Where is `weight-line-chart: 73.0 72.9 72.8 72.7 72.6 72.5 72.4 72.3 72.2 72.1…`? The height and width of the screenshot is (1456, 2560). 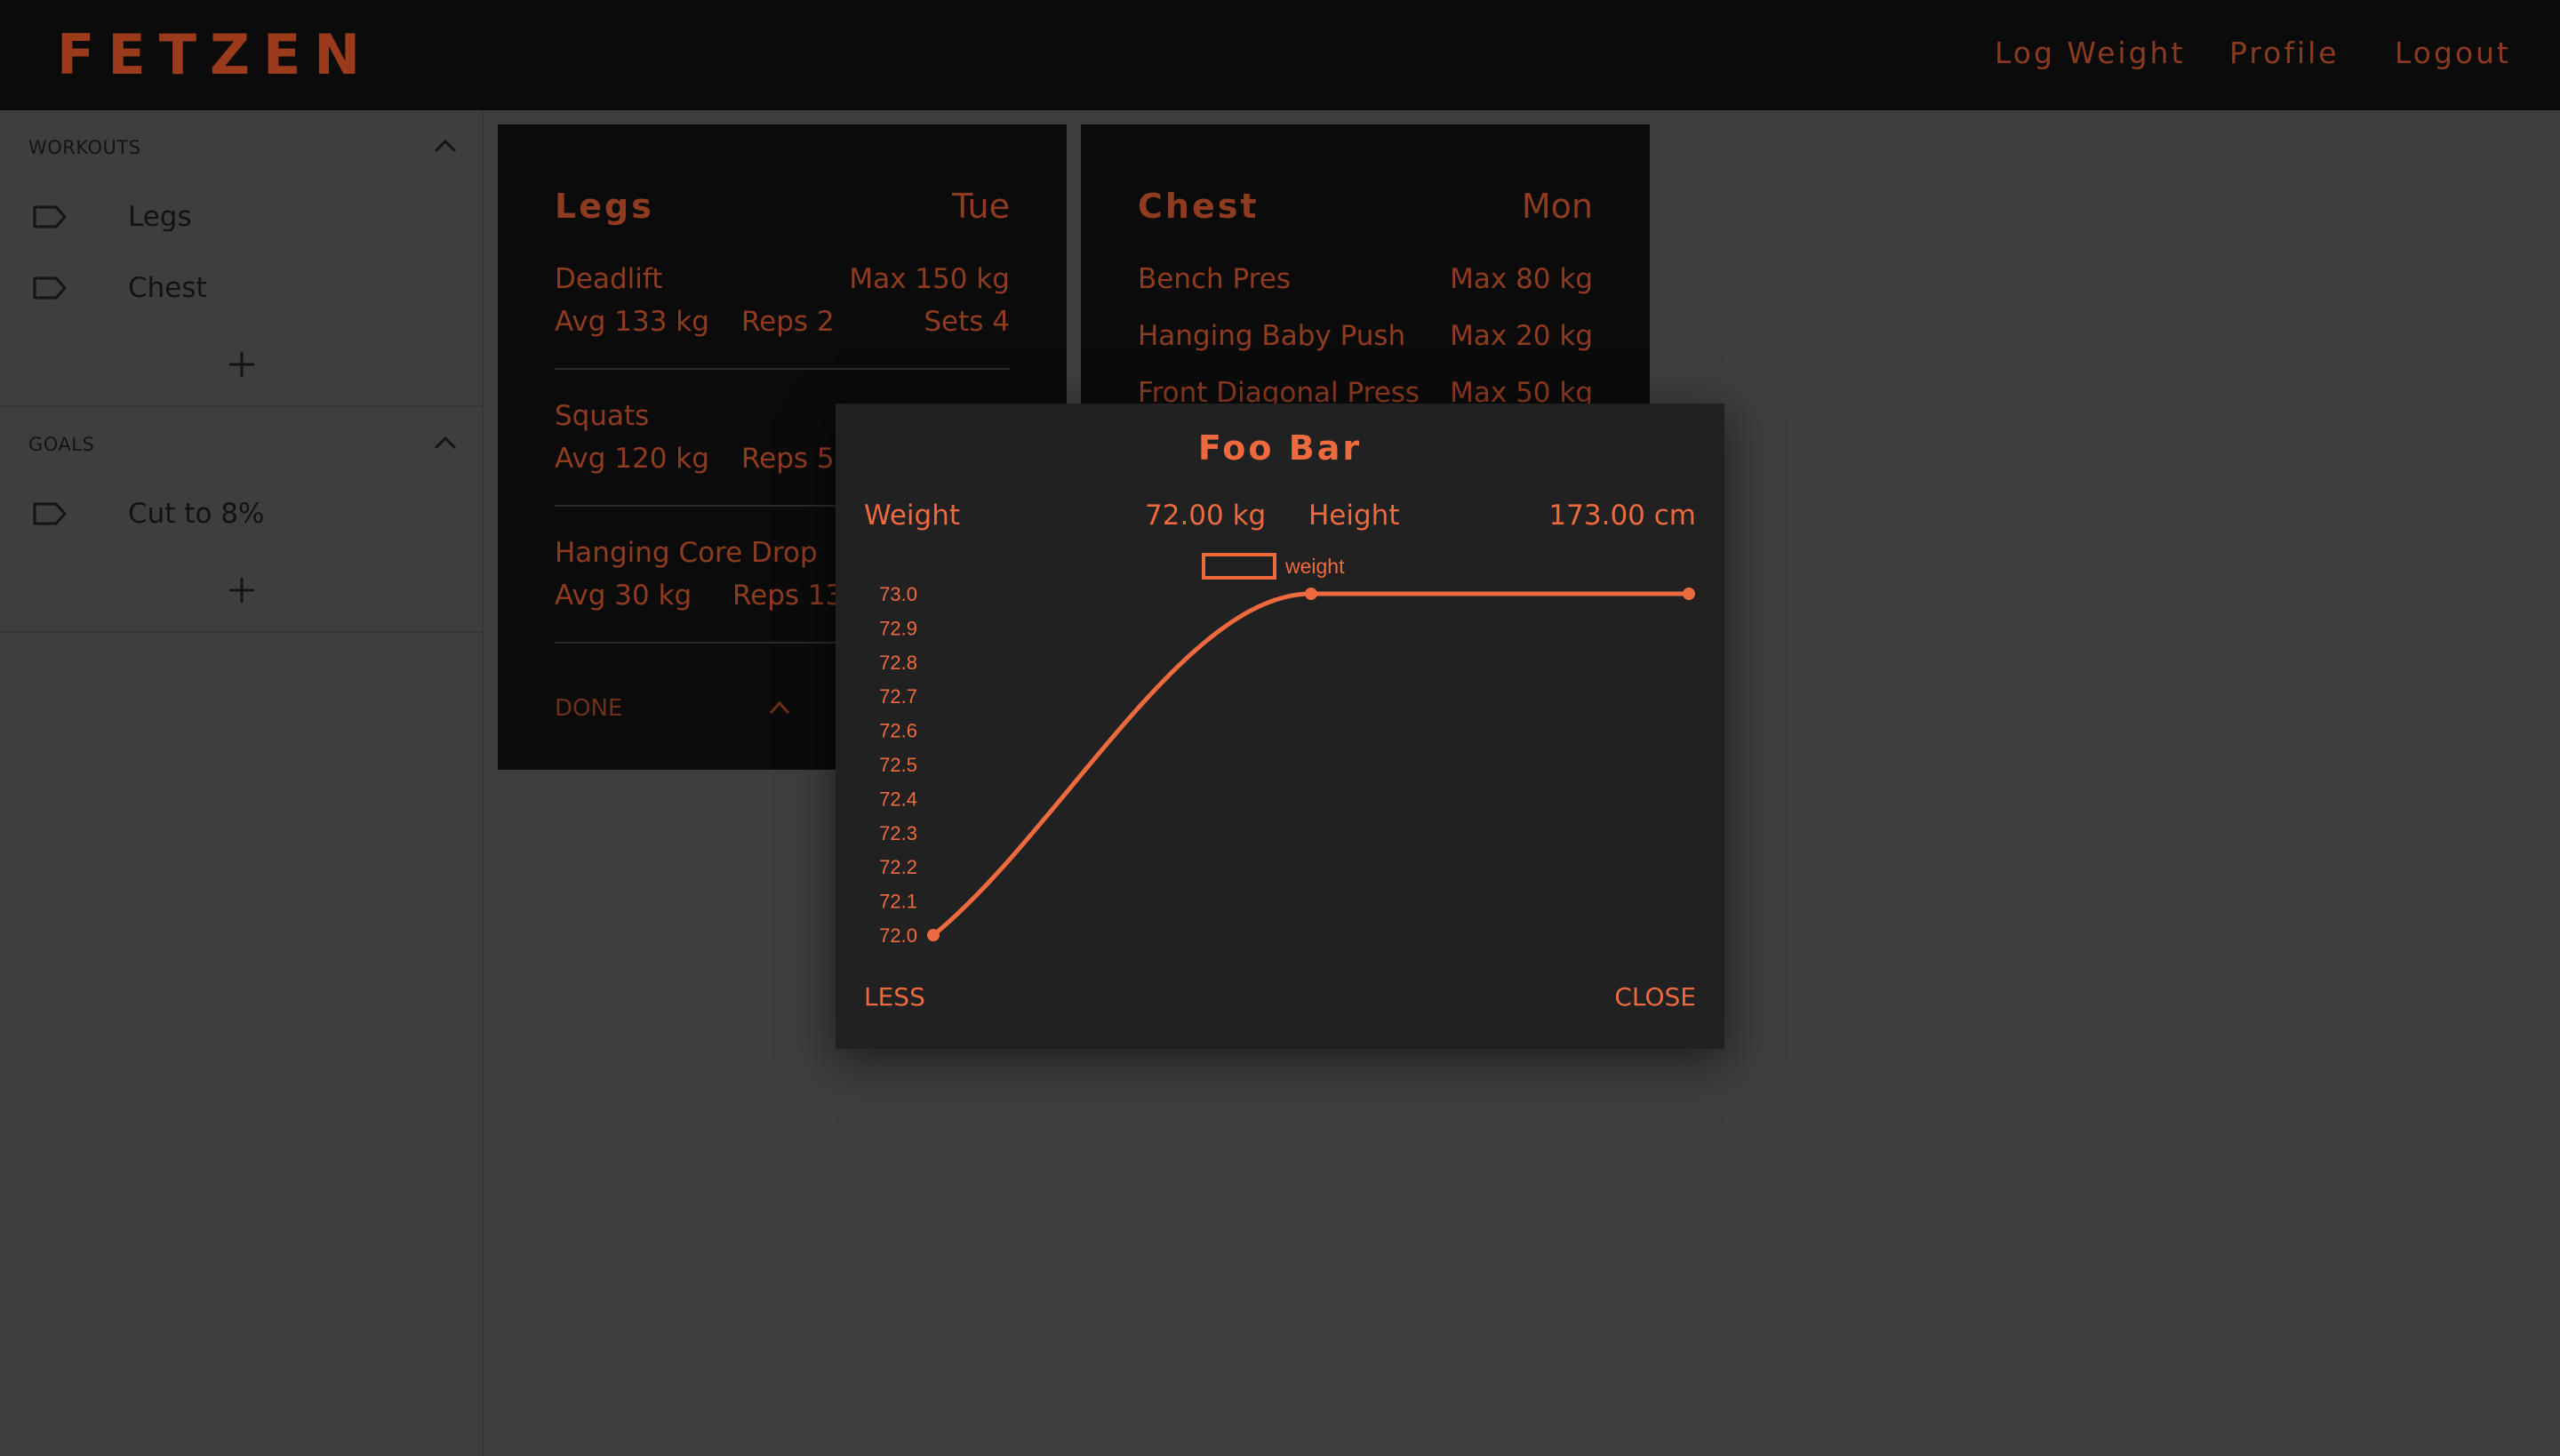 weight-line-chart: 73.0 72.9 72.8 72.7 72.6 72.5 72.4 72.3 72.2 72.1… is located at coordinates (1287, 750).